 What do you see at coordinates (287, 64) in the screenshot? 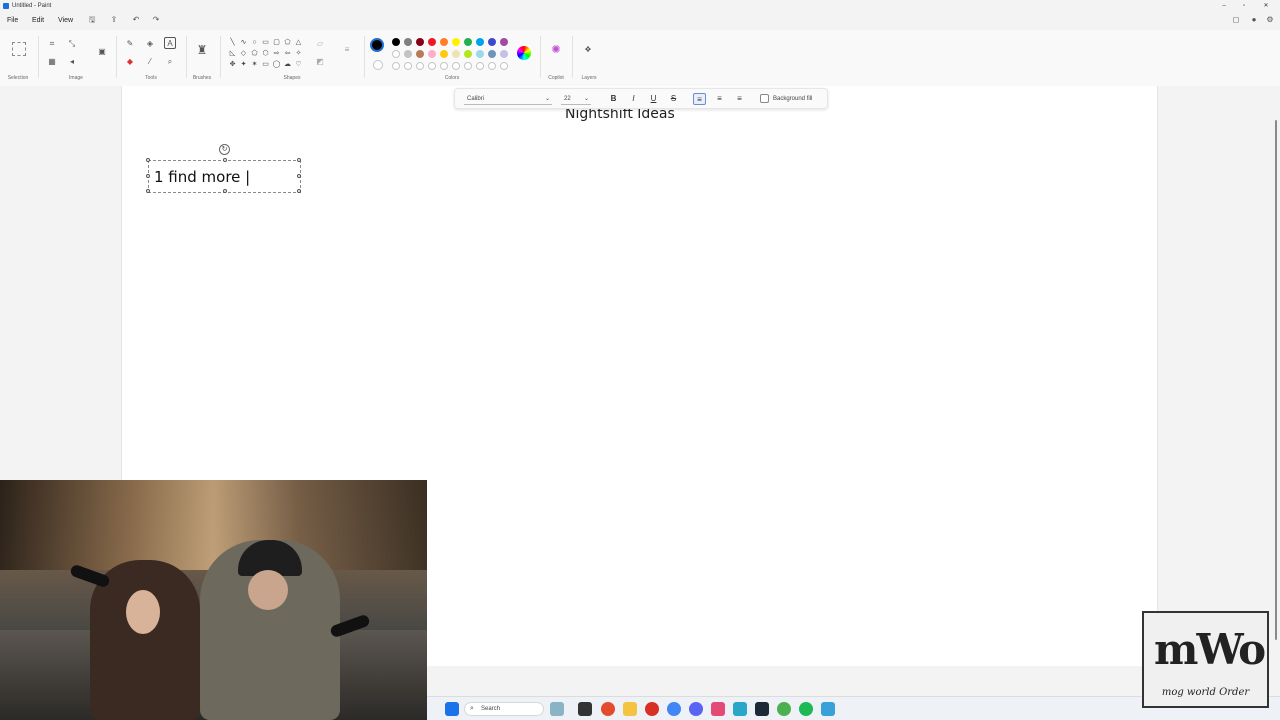
I see `callout-cloud-shape-icon: ☁` at bounding box center [287, 64].